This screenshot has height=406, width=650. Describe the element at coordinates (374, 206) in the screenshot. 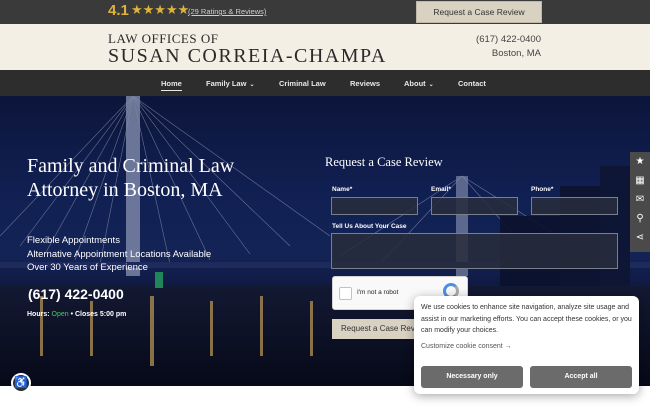

I see `name-field` at that location.